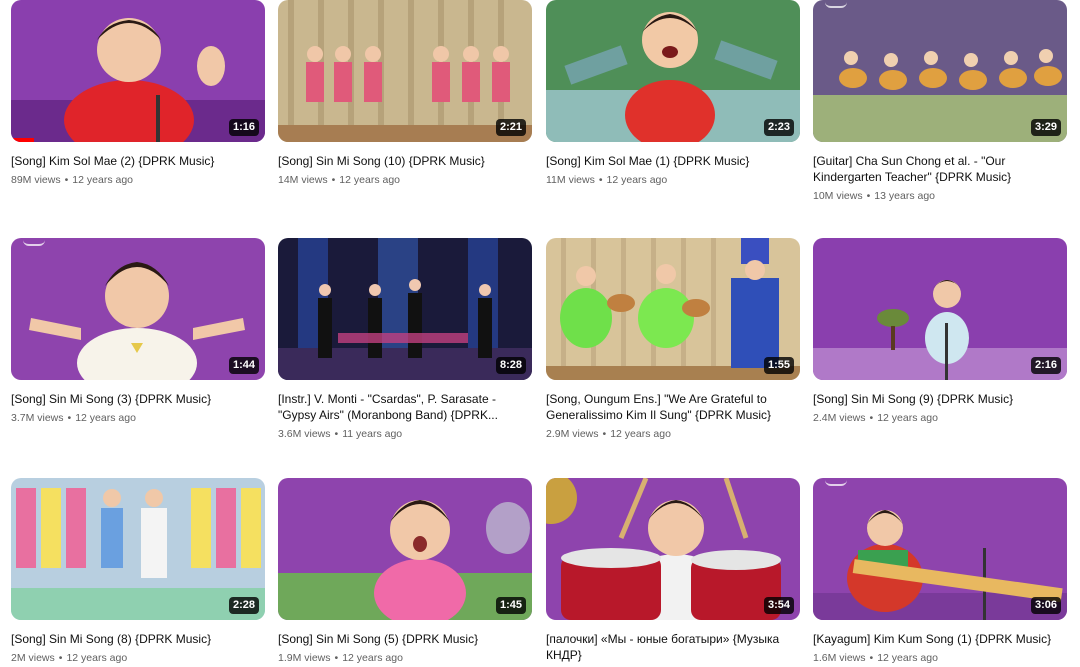 The image size is (1080, 667). I want to click on video-thumbnail: 2:28, so click(138, 549).